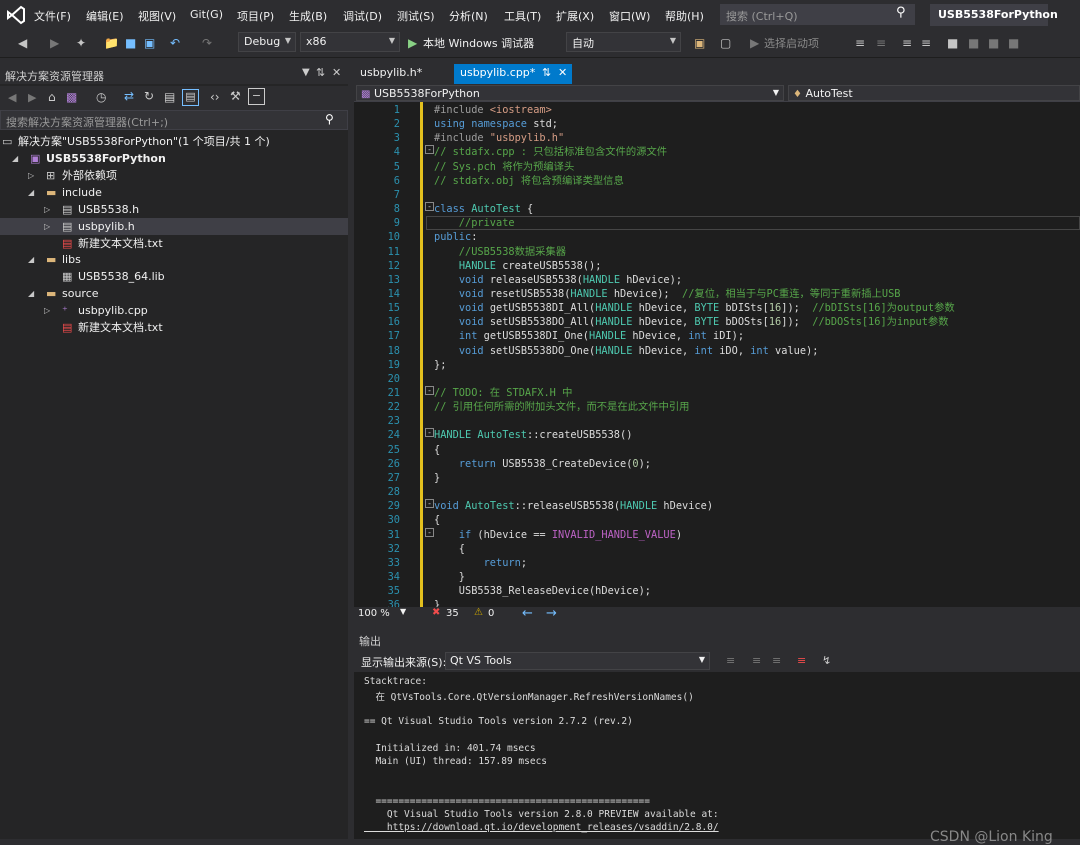  What do you see at coordinates (952, 43) in the screenshot?
I see `bookmark-icon: ■` at bounding box center [952, 43].